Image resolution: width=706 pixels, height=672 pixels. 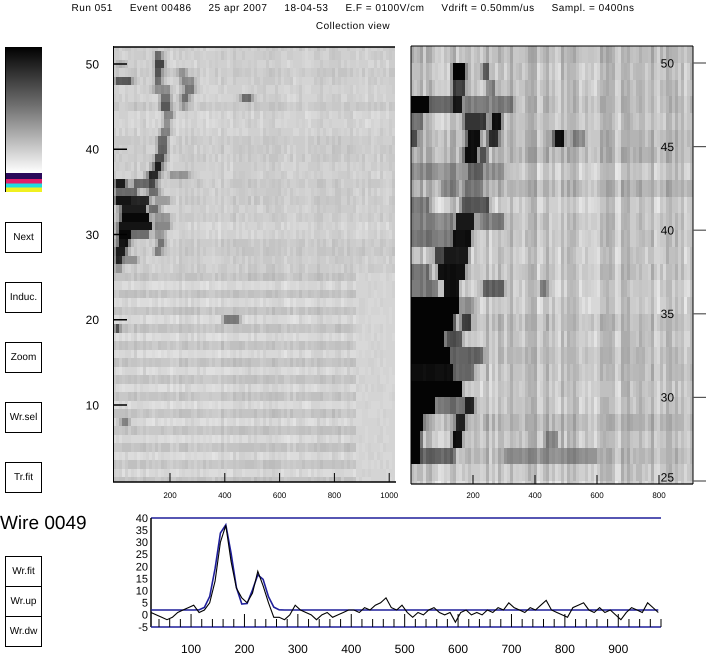 What do you see at coordinates (667, 147) in the screenshot?
I see `axis-tick-label: 45` at bounding box center [667, 147].